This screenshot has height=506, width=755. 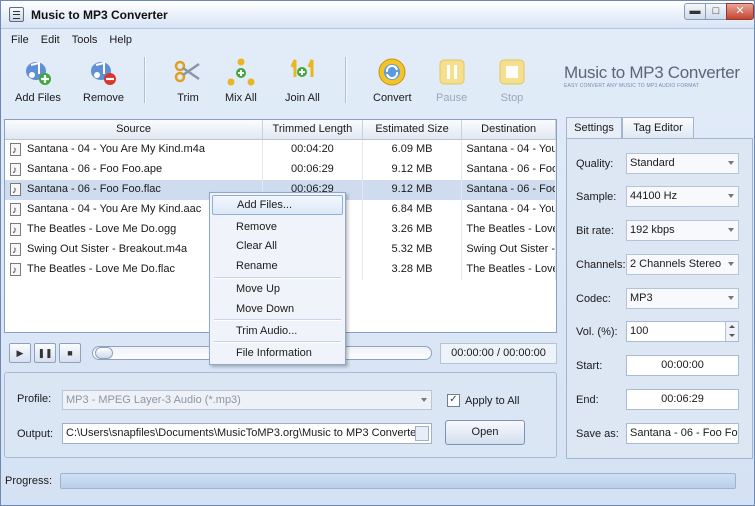 I want to click on end-time-field: 00:06:29, so click(x=682, y=399).